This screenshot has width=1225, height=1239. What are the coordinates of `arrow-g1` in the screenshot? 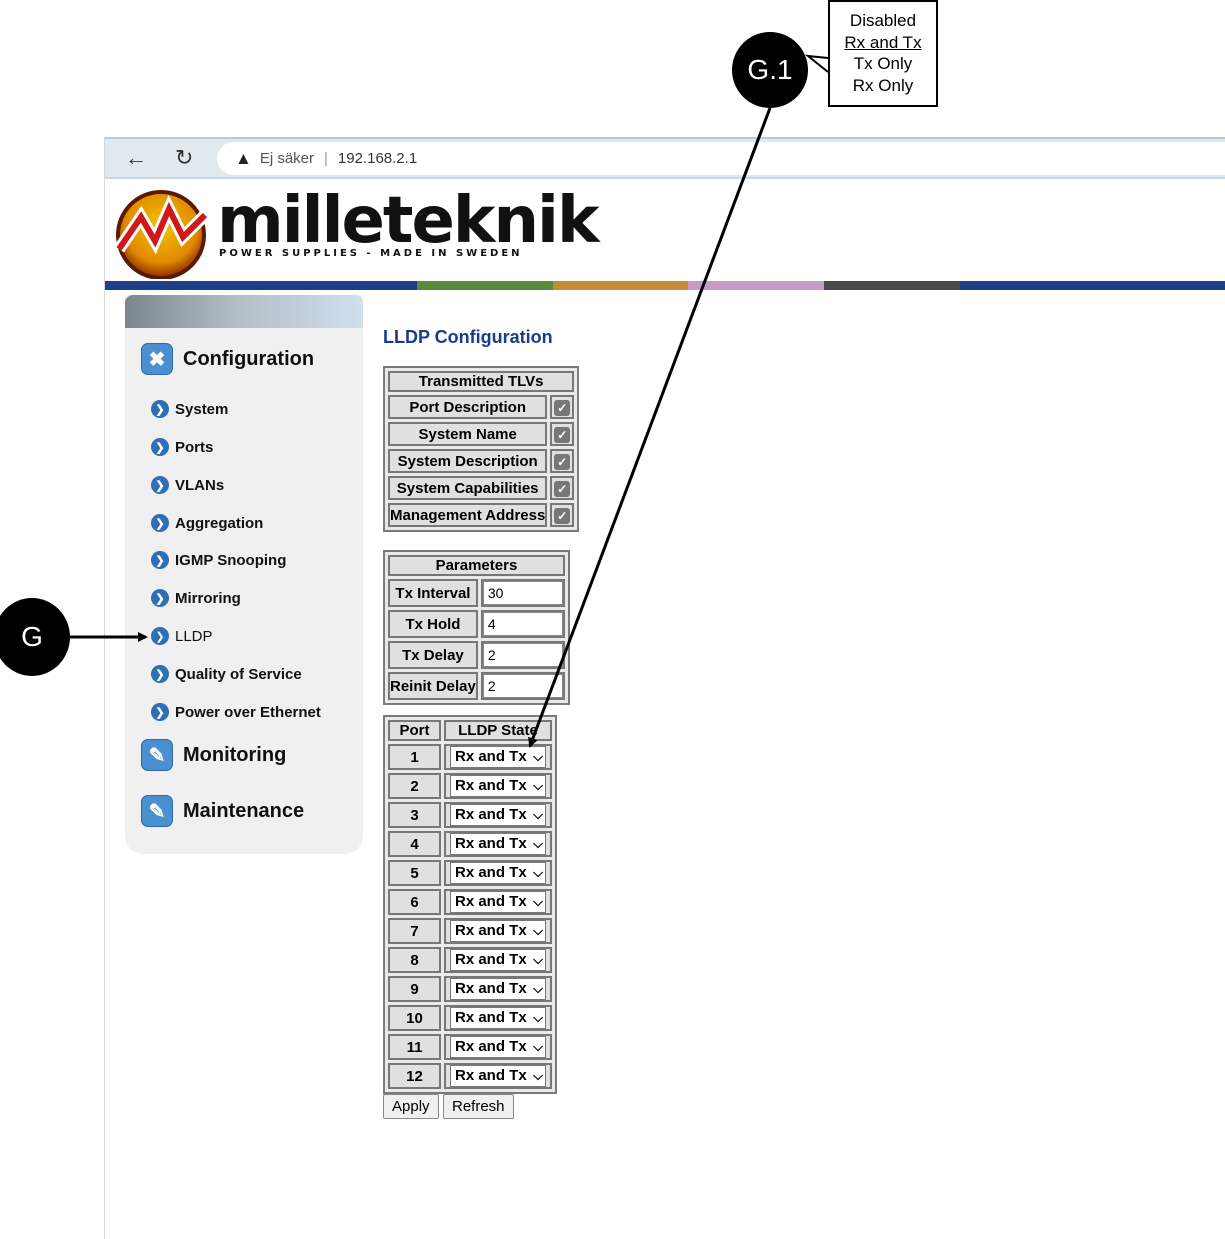 It's located at (650, 427).